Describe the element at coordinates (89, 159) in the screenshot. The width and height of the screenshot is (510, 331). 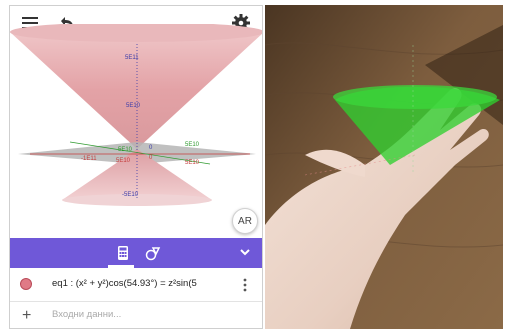
I see `label-left-neg-1e11: -1E11` at that location.